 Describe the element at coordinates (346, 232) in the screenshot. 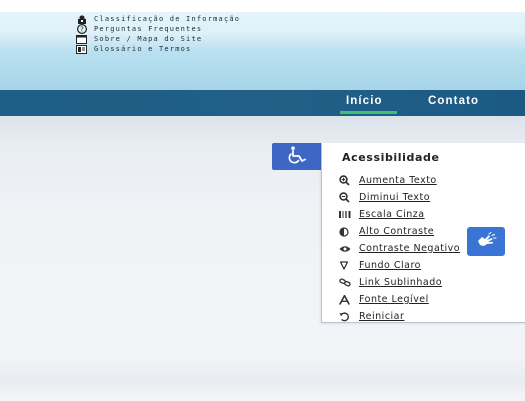

I see `contrast-icon` at that location.